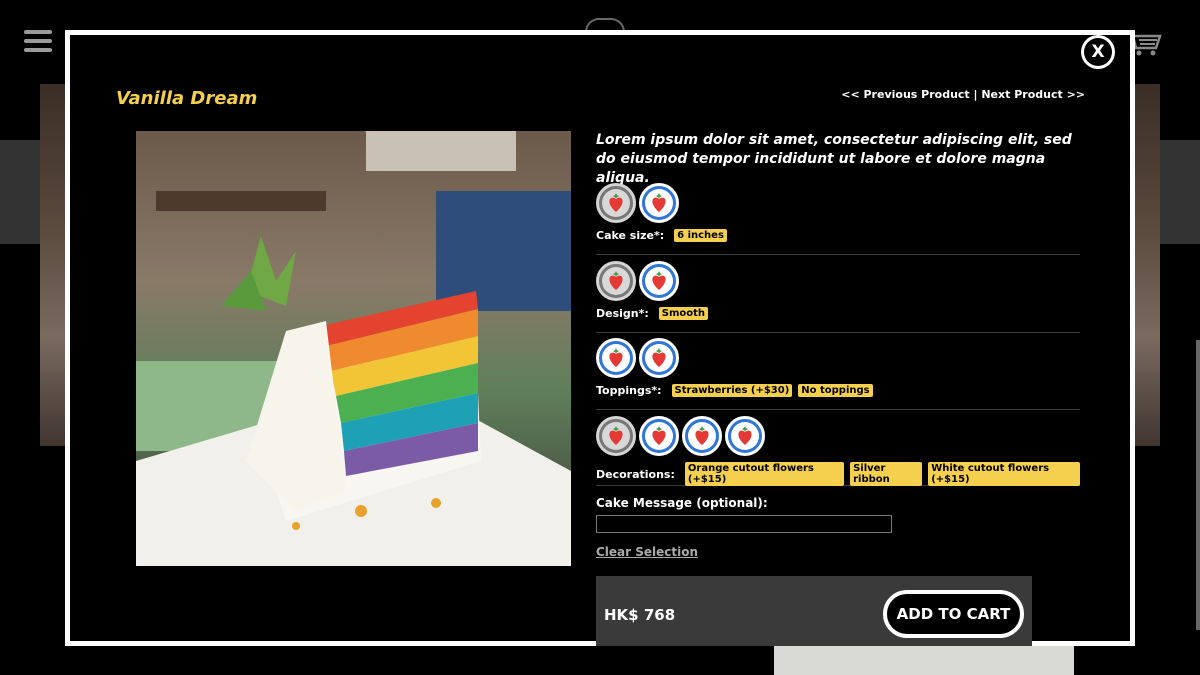  What do you see at coordinates (652, 313) in the screenshot?
I see `option-row: Design*: Smooth` at bounding box center [652, 313].